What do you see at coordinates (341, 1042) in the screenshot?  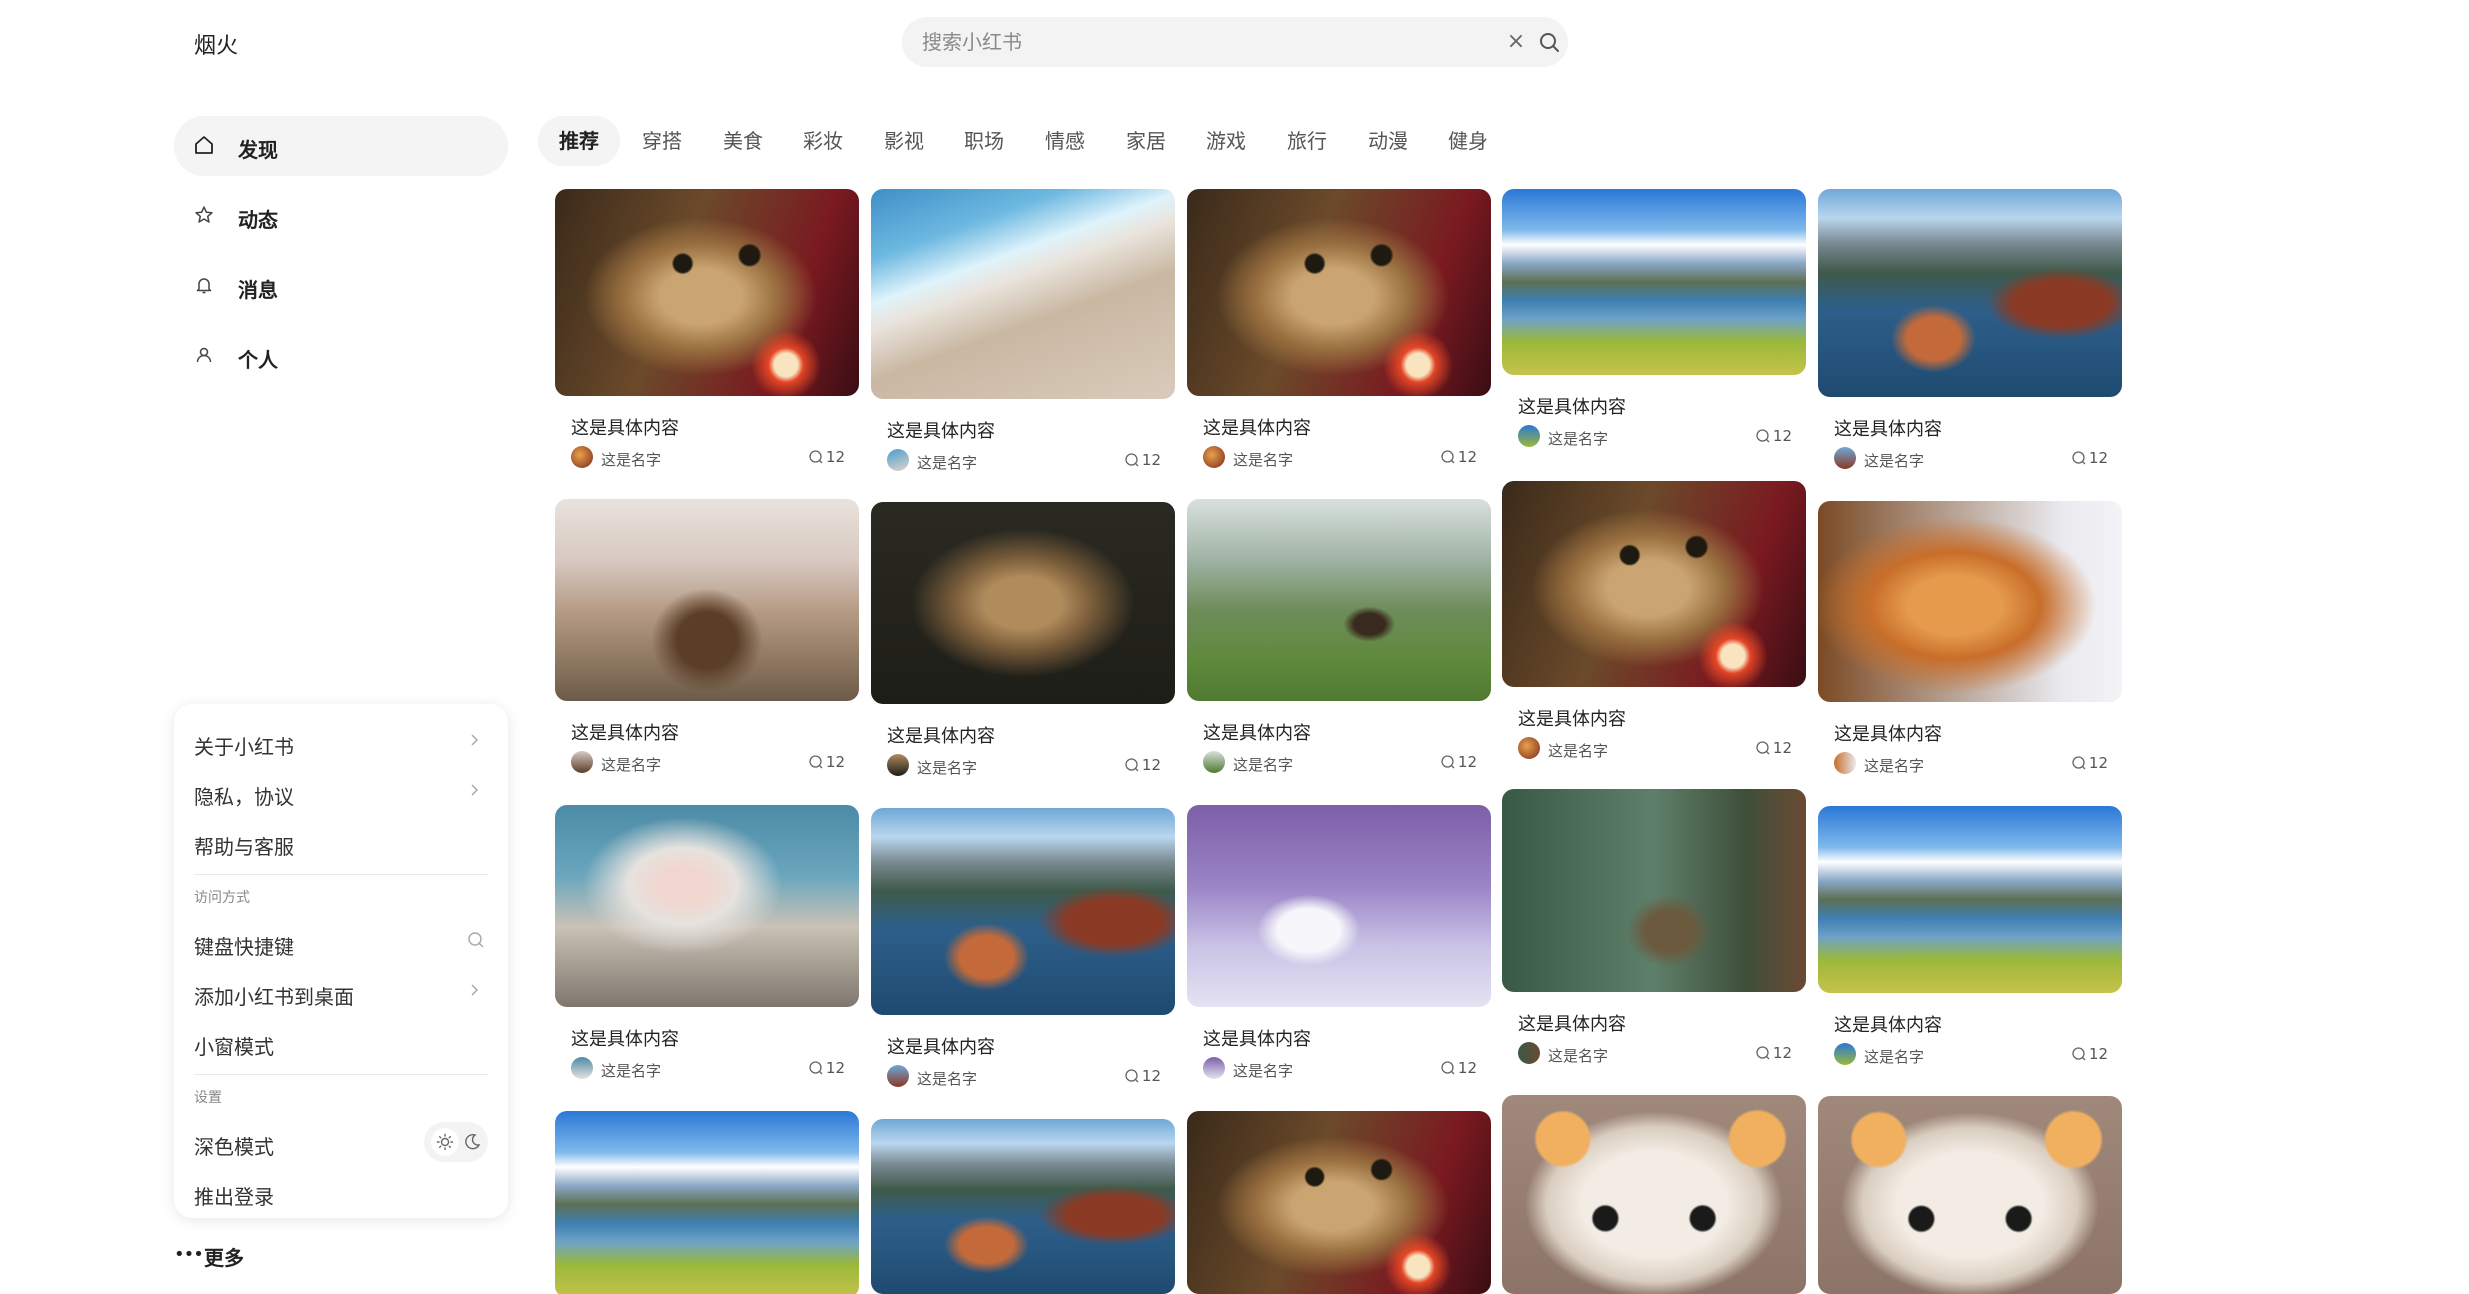 I see `menu-item-mini-window: 小窗模式` at bounding box center [341, 1042].